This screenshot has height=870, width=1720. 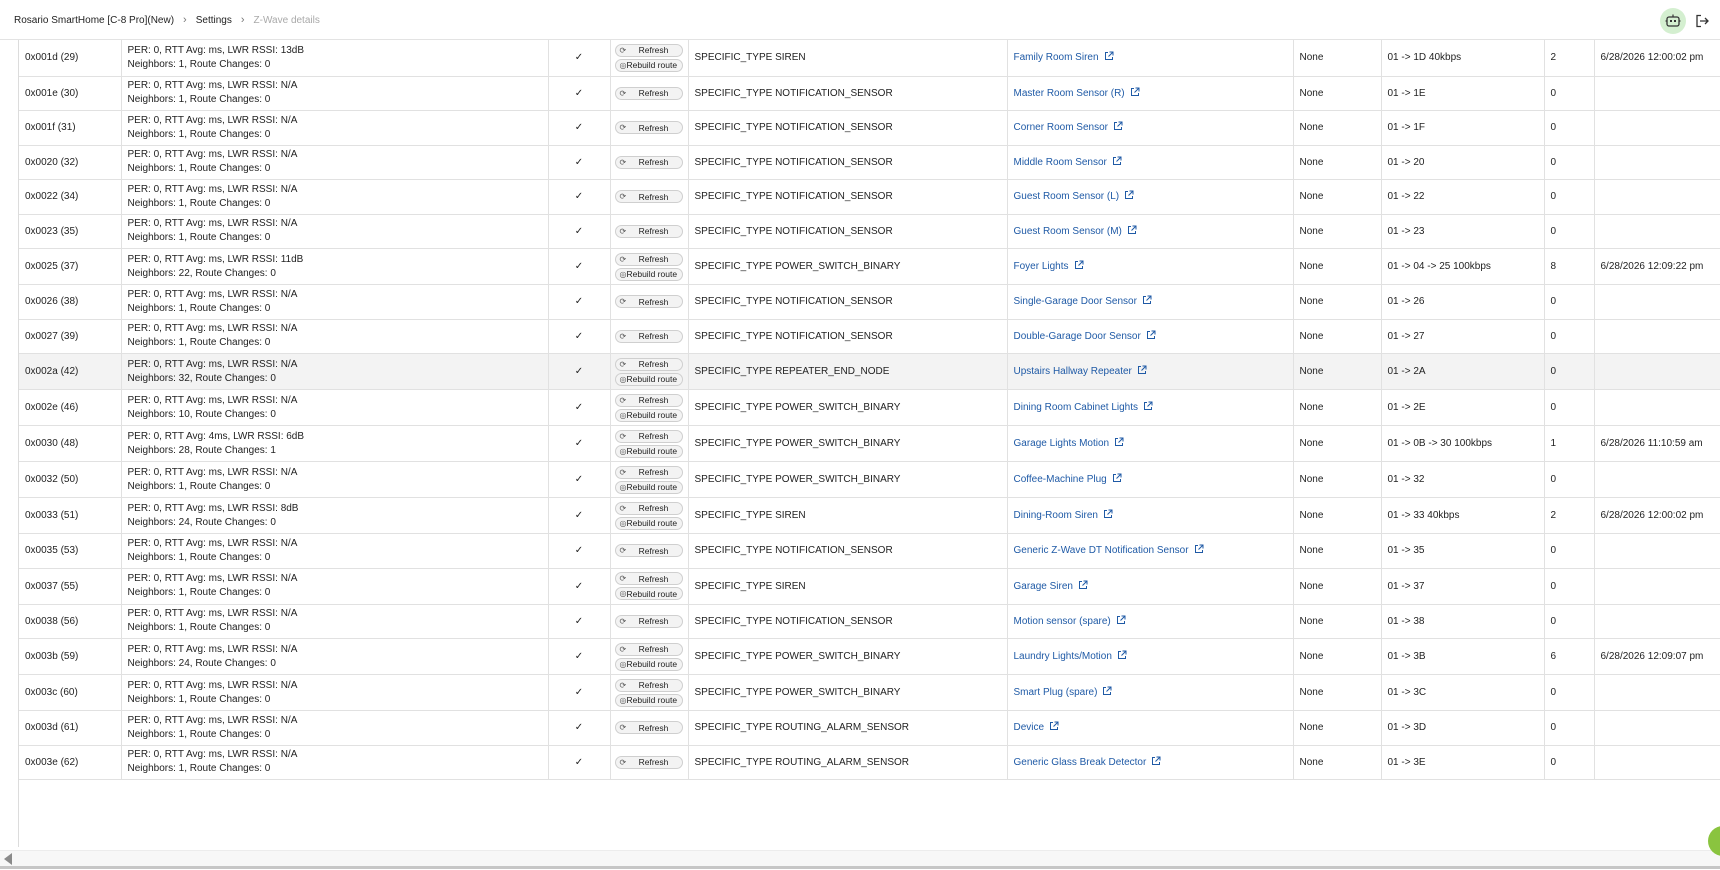 What do you see at coordinates (1463, 197) in the screenshot?
I see `route-cell: 01 -> 22` at bounding box center [1463, 197].